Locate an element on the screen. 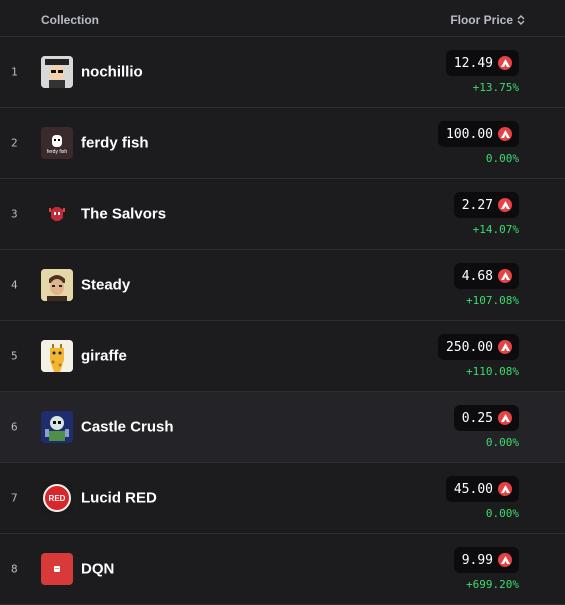 The image size is (565, 605). floor-price: 45.00 0.00% is located at coordinates (482, 498).